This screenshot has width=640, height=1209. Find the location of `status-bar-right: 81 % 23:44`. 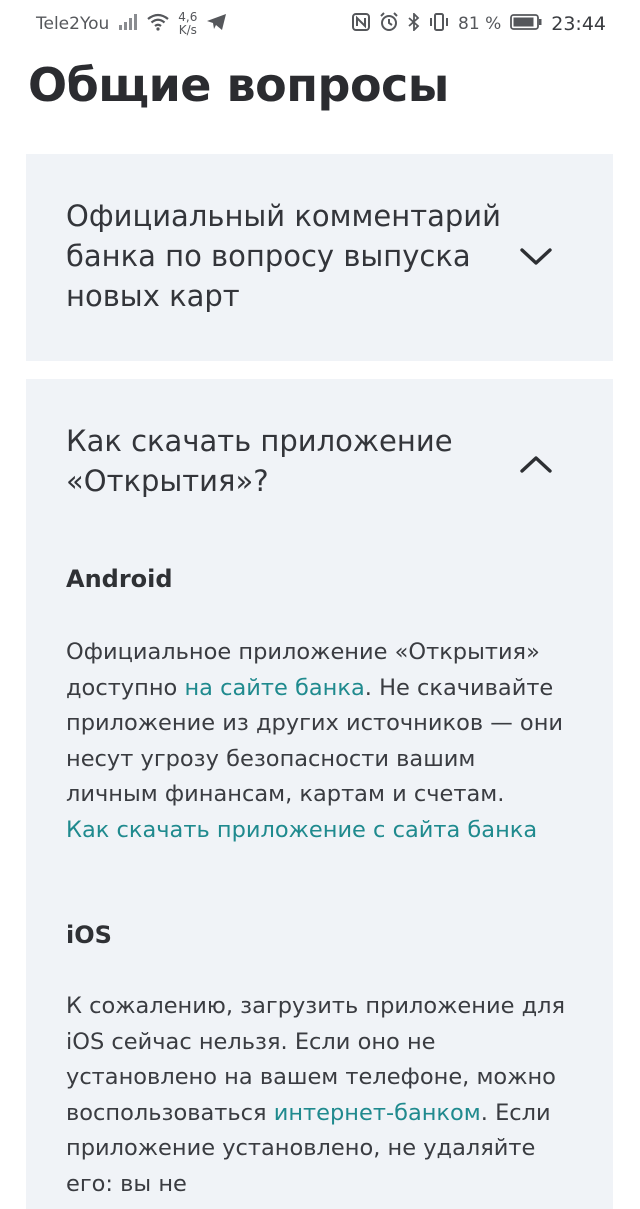

status-bar-right: 81 % 23:44 is located at coordinates (479, 24).